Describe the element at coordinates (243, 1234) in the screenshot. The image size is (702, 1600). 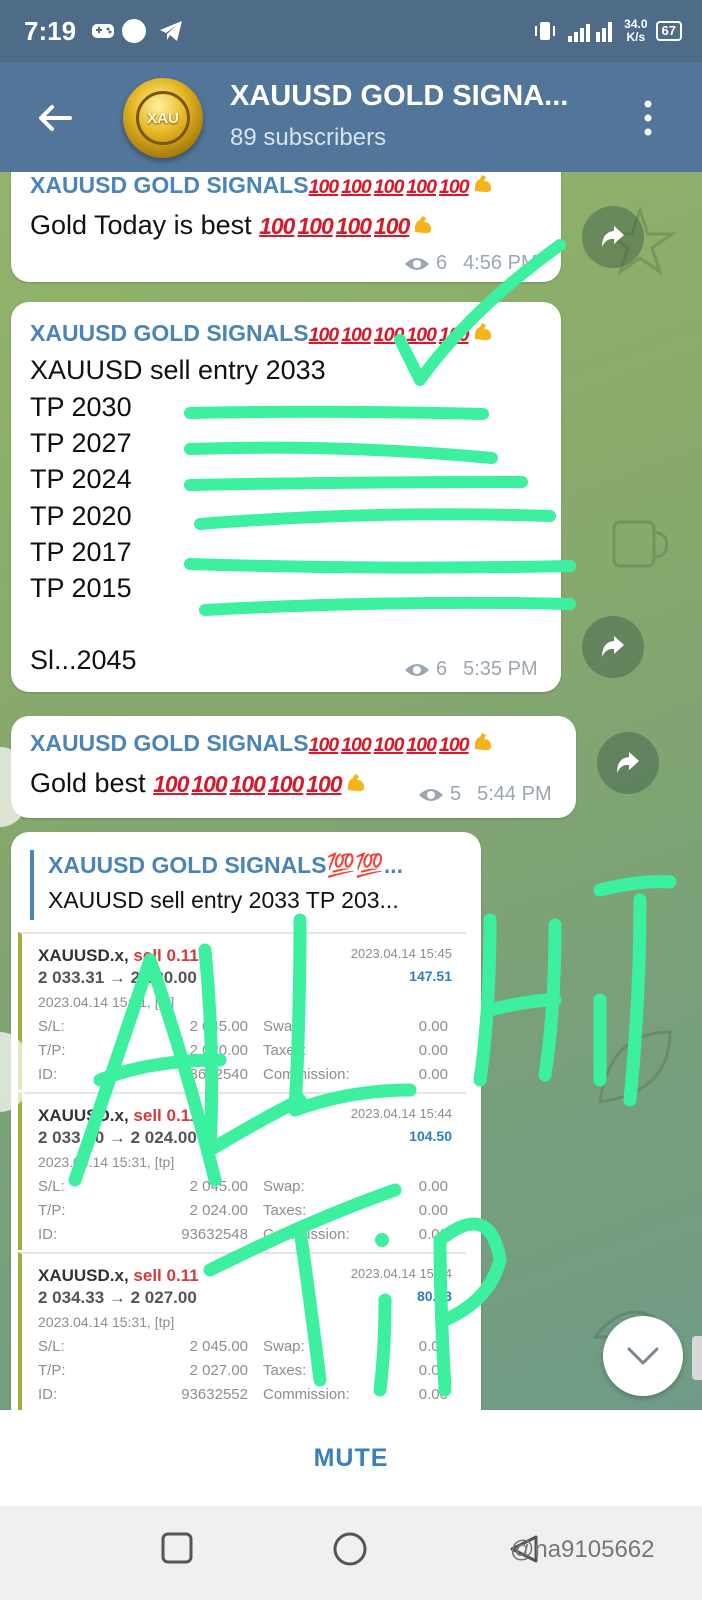
I see `trade-row: ID: 93632548 Commission: 0.00` at that location.